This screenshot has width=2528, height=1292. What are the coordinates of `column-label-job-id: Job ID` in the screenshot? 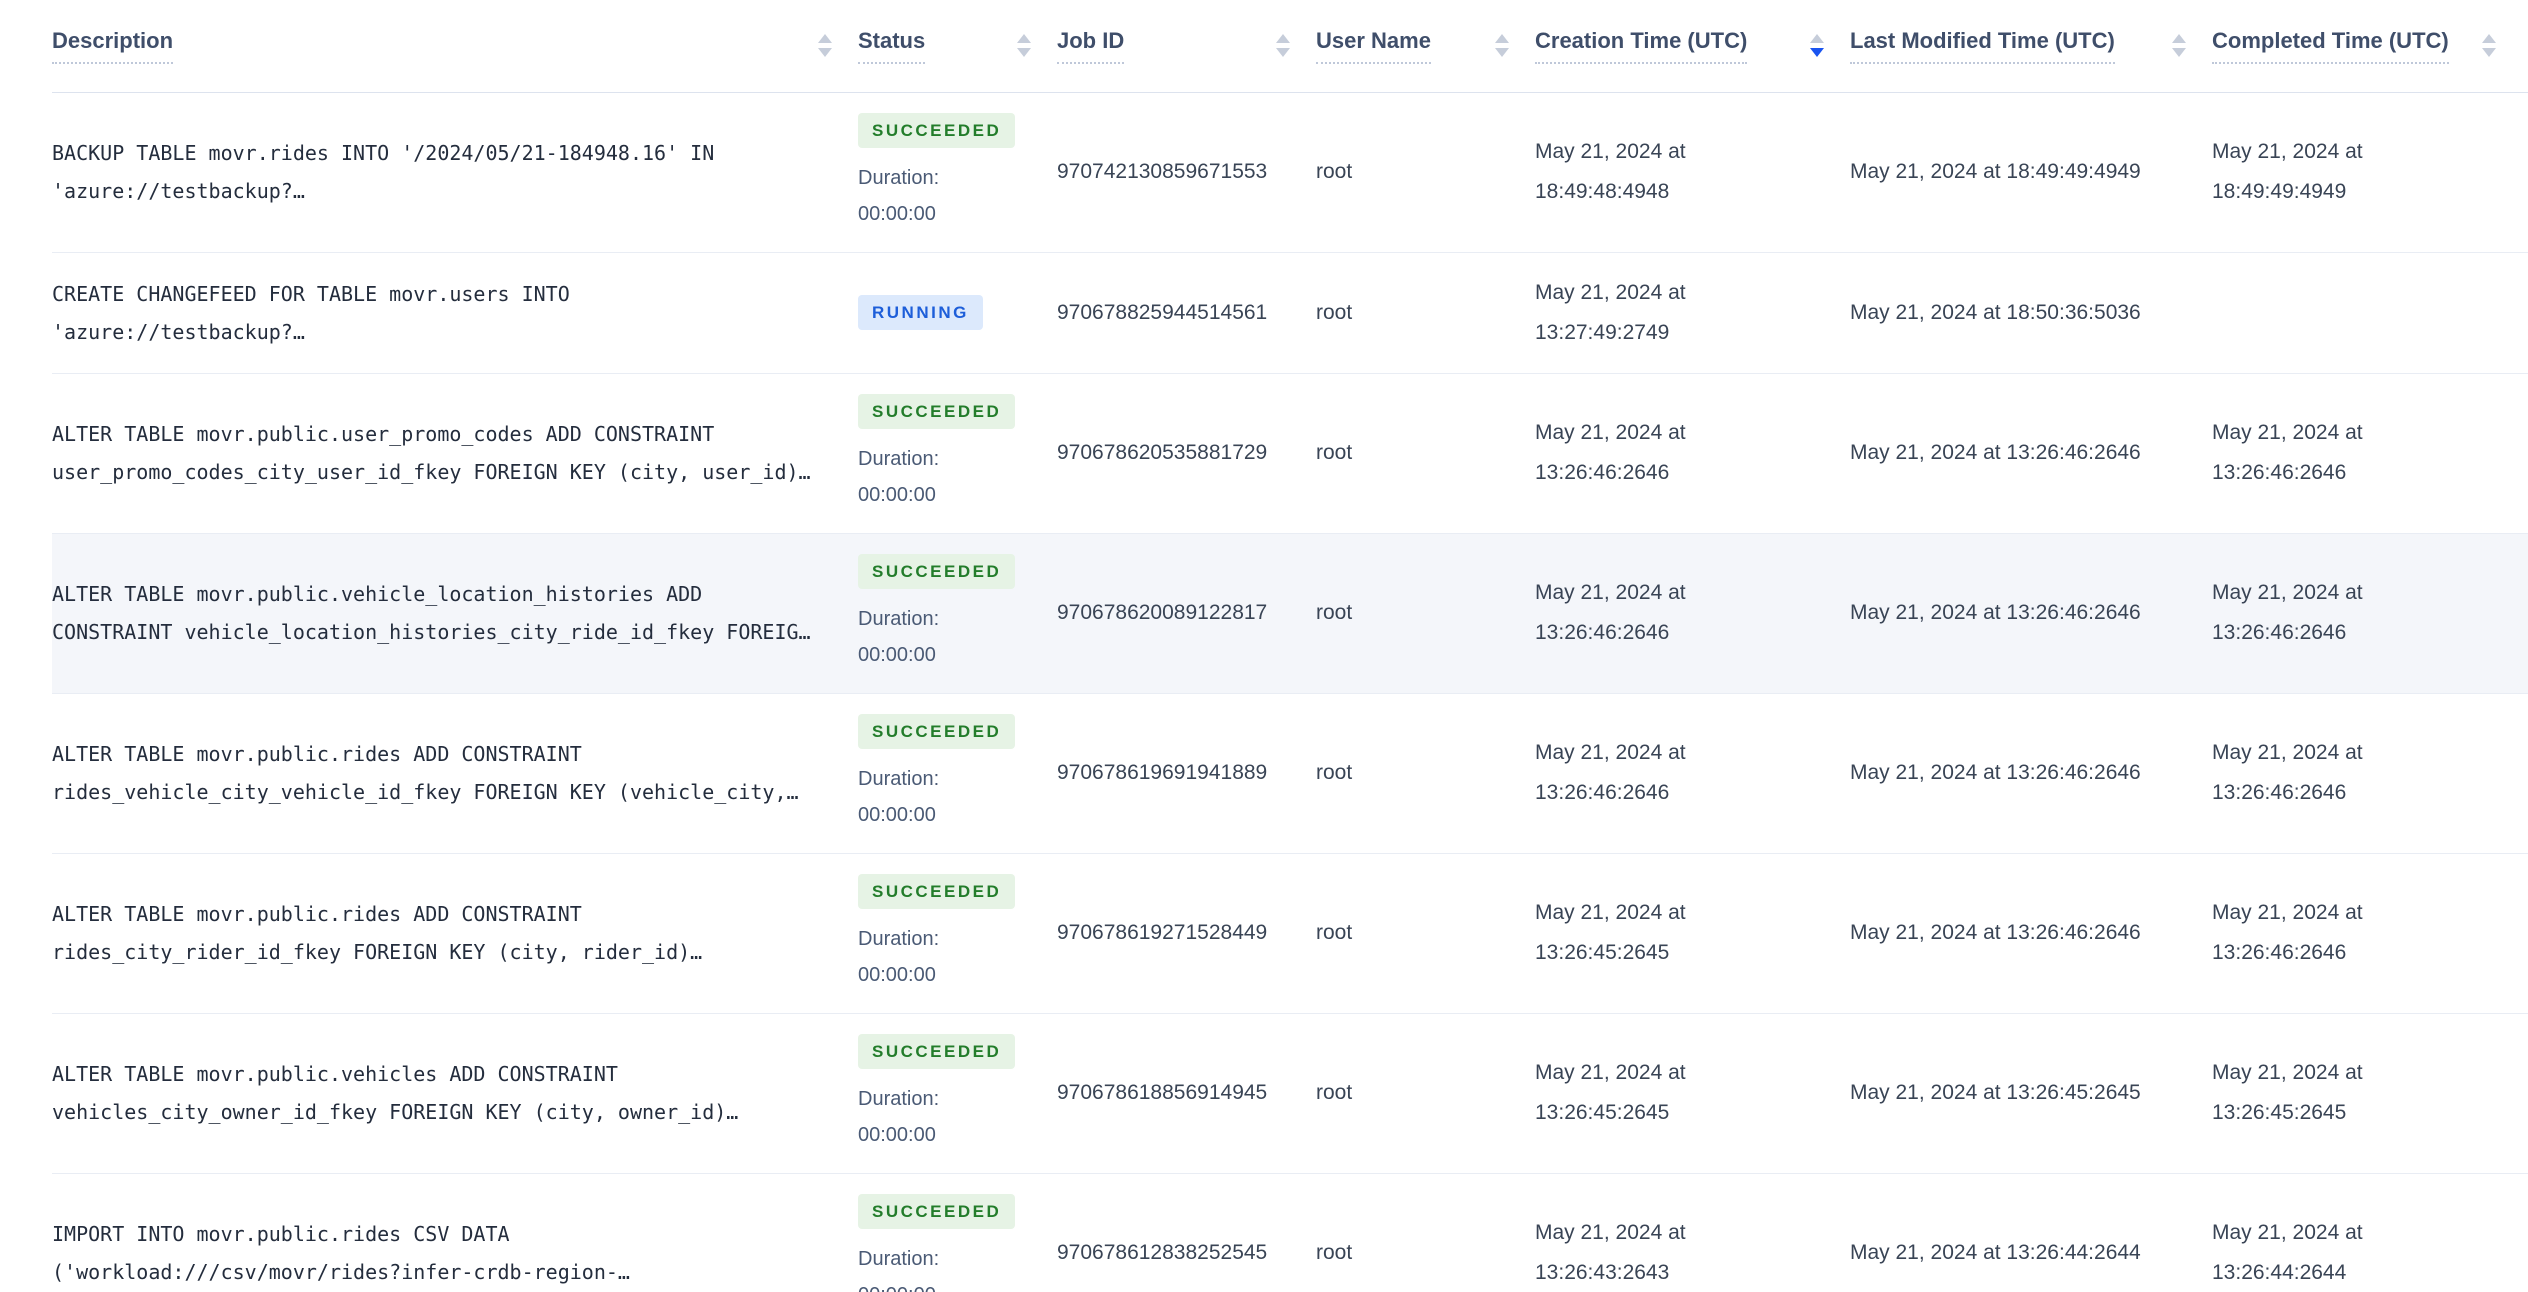 It's located at (1091, 46).